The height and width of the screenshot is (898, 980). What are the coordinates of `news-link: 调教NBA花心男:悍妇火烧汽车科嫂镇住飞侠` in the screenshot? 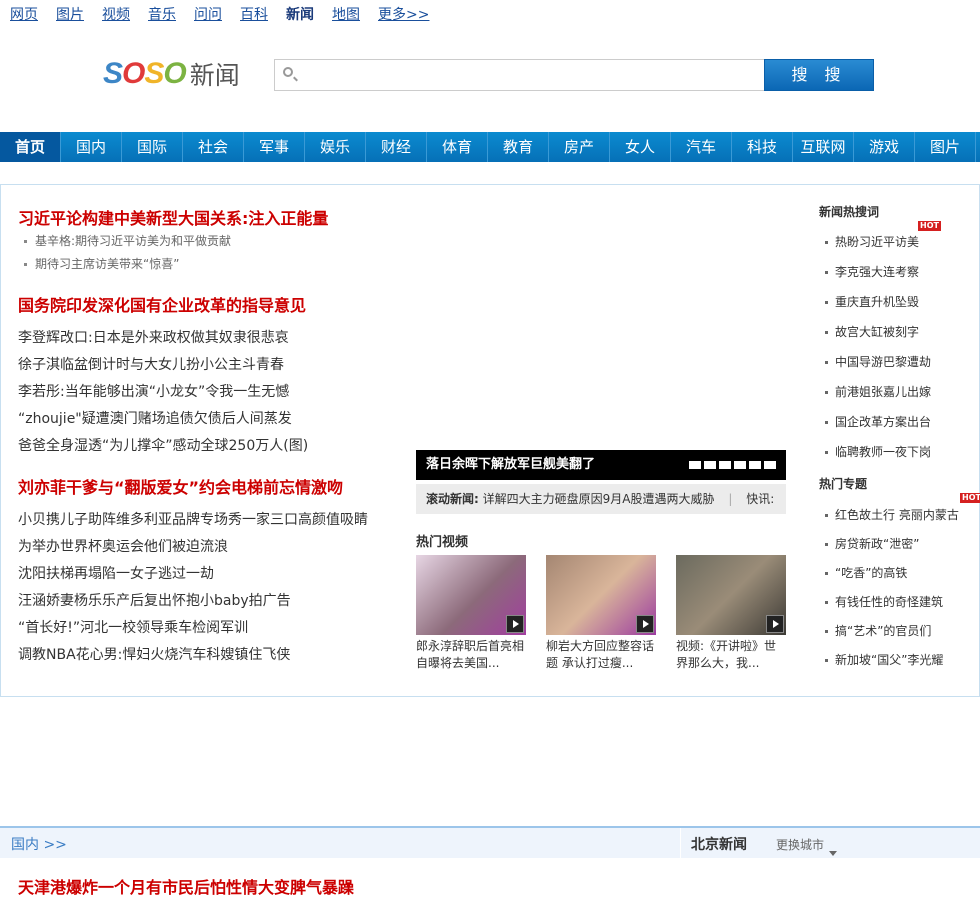 It's located at (154, 654).